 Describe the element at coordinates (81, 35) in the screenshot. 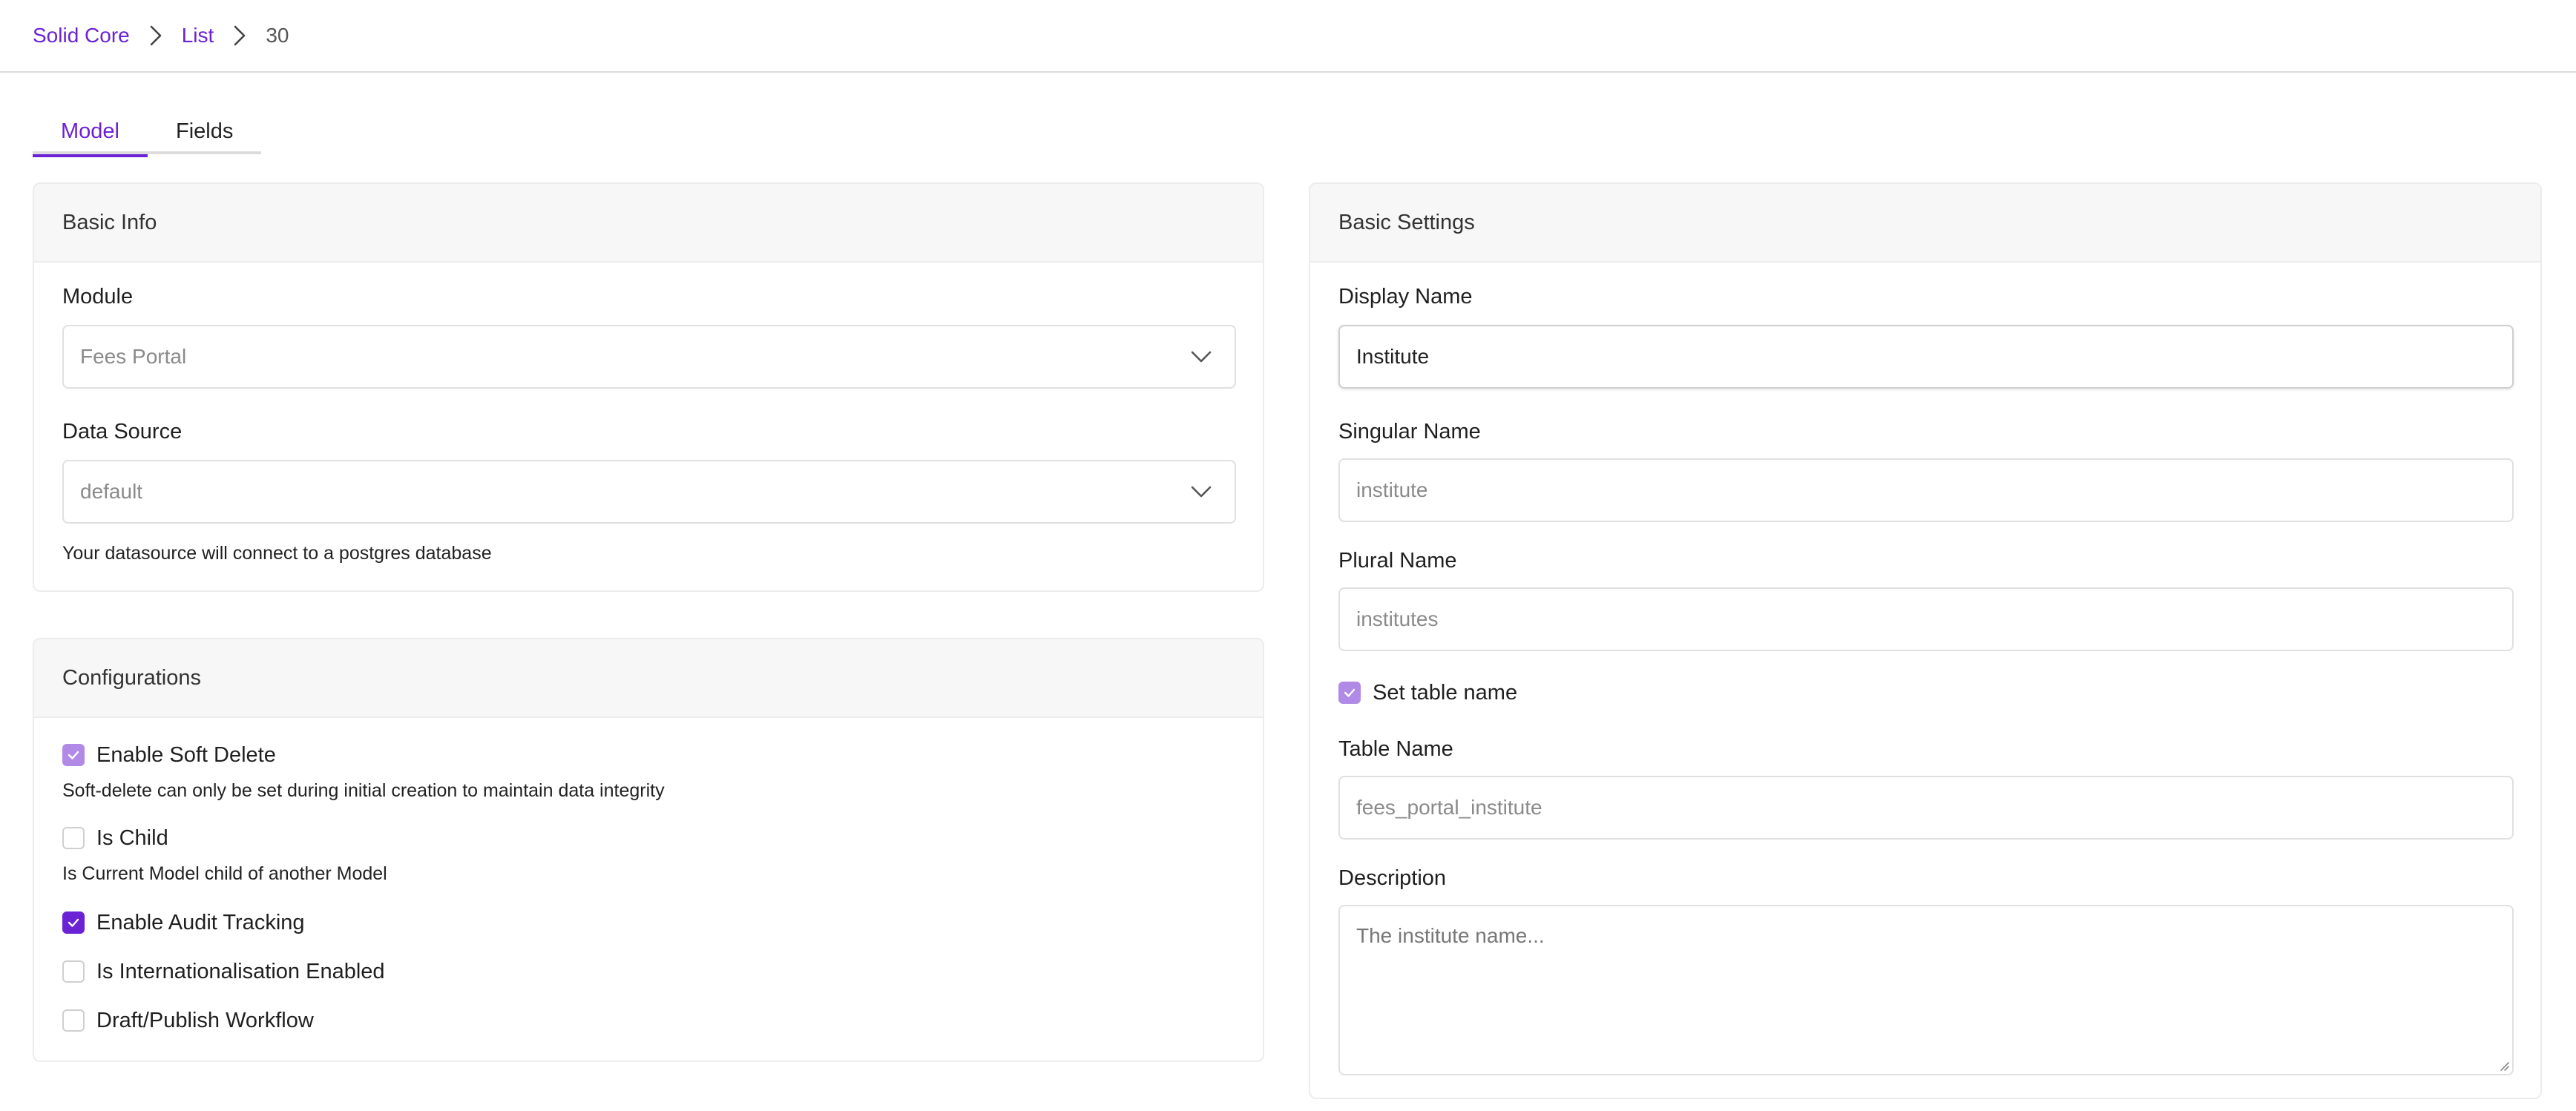

I see `breadcrumb-link-solid-core: Solid Core` at that location.